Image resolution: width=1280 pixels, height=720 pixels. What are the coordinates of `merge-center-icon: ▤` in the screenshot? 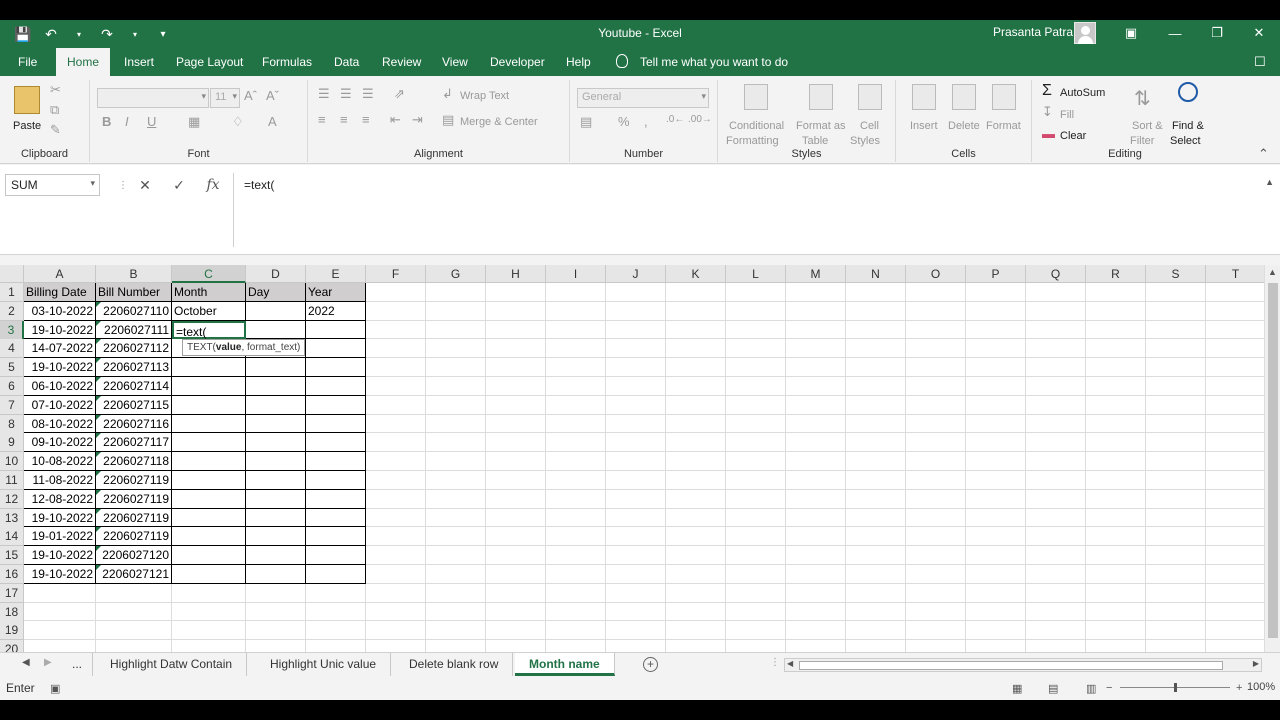 It's located at (448, 120).